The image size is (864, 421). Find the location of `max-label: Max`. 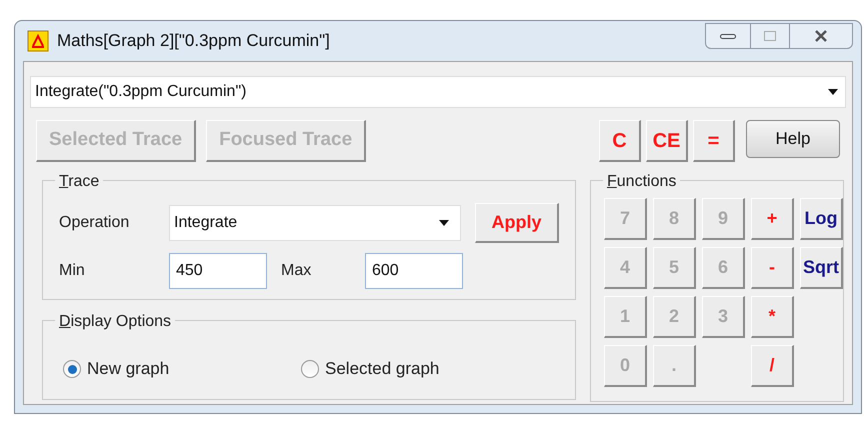

max-label: Max is located at coordinates (296, 271).